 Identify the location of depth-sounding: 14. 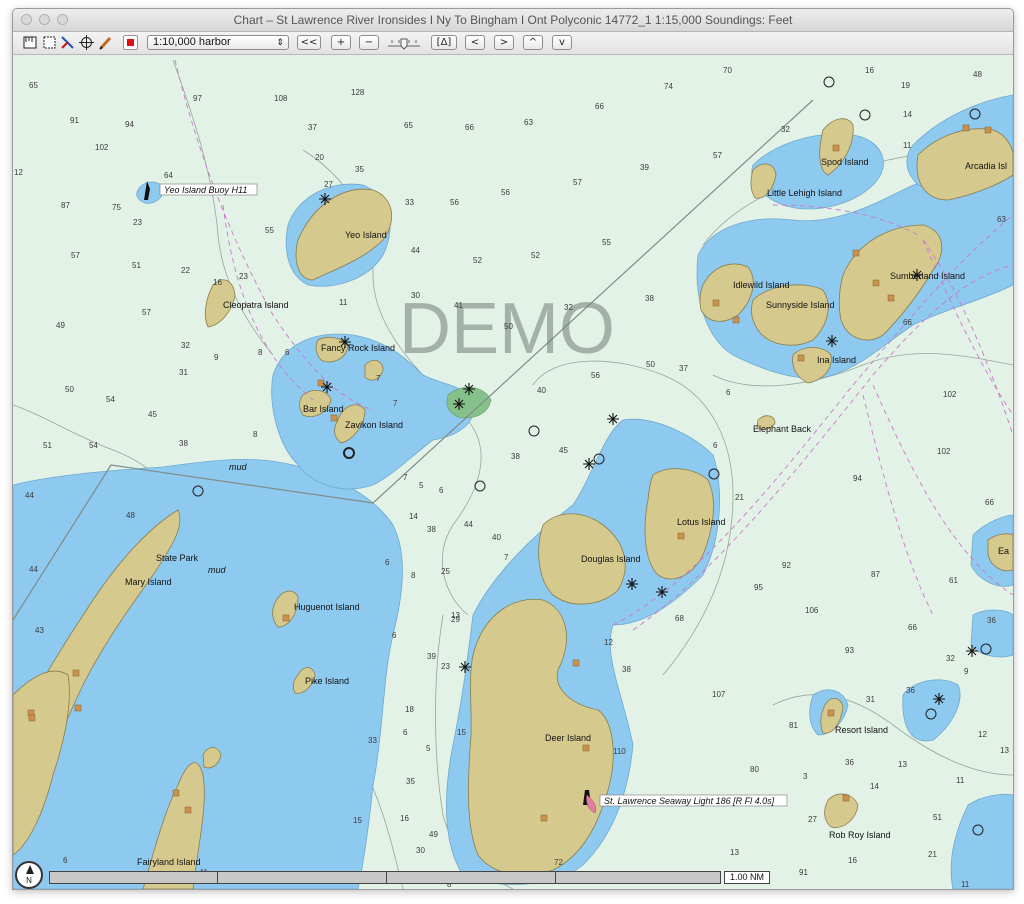
(874, 786).